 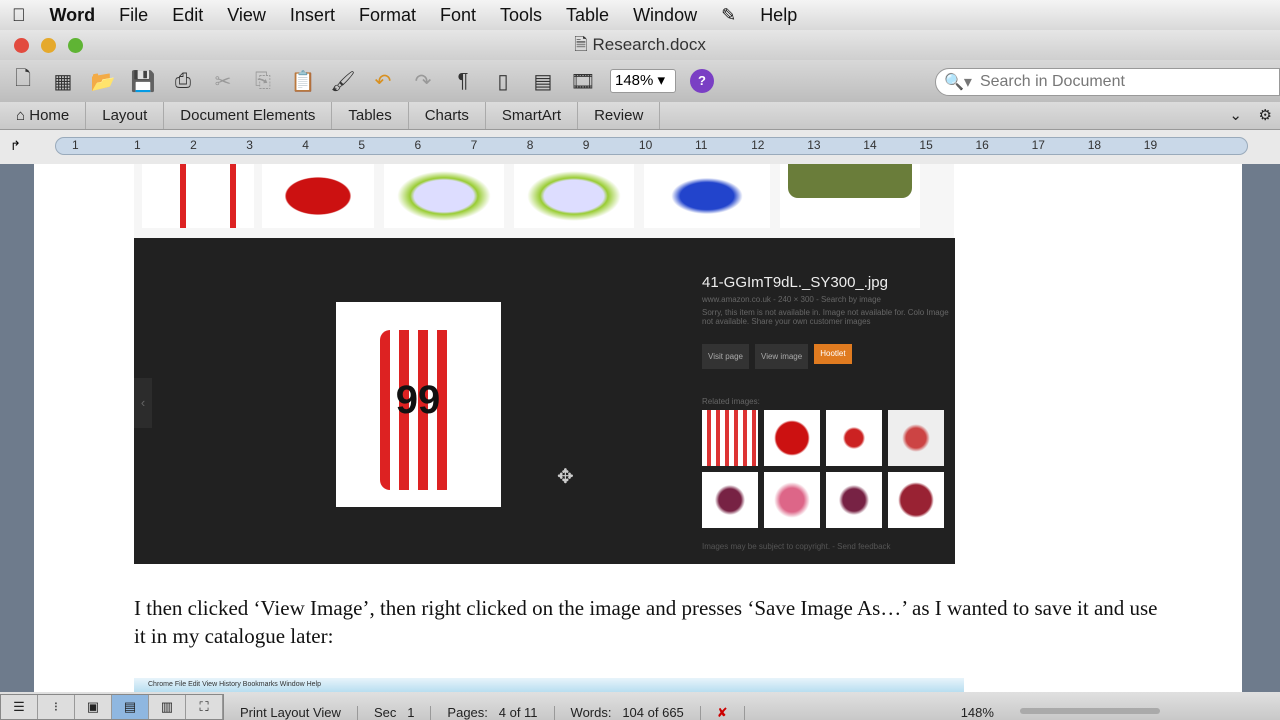 I want to click on spelling-status-icon: ✘, so click(x=723, y=713).